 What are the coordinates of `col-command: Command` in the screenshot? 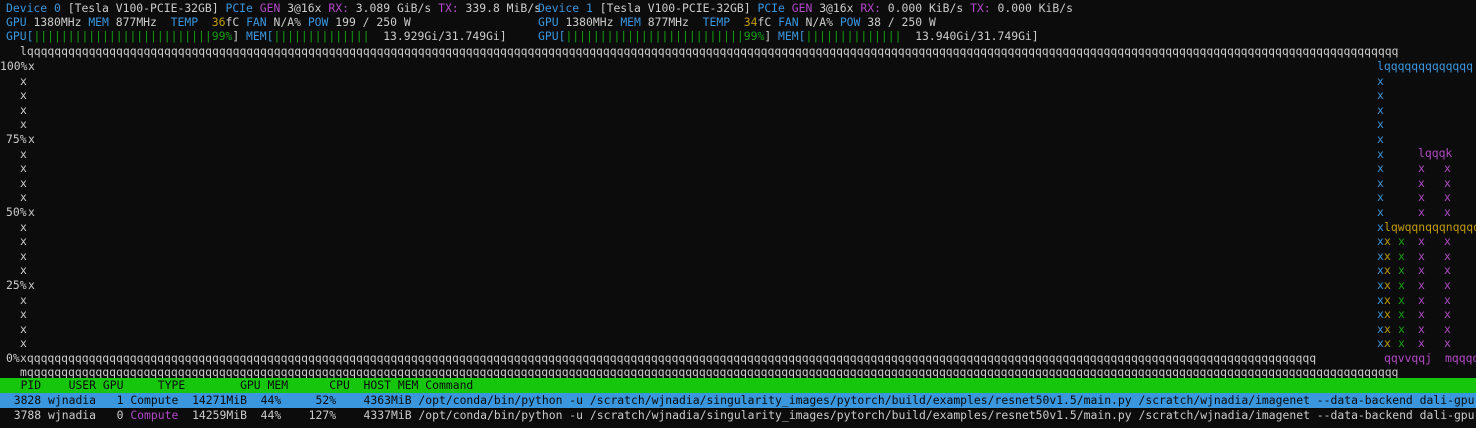 It's located at (449, 385).